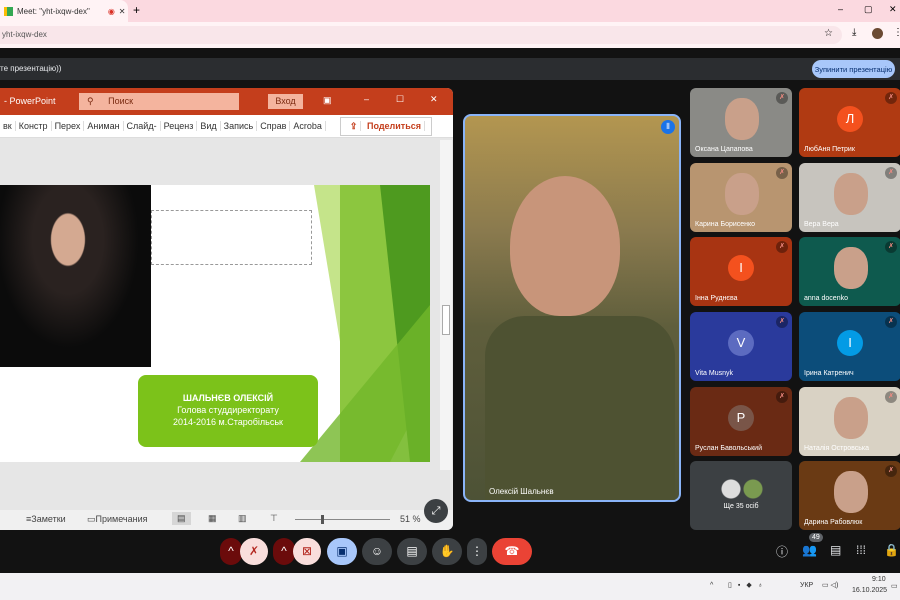 This screenshot has width=900, height=600. Describe the element at coordinates (512, 551) in the screenshot. I see `end-call-button: ☎` at that location.